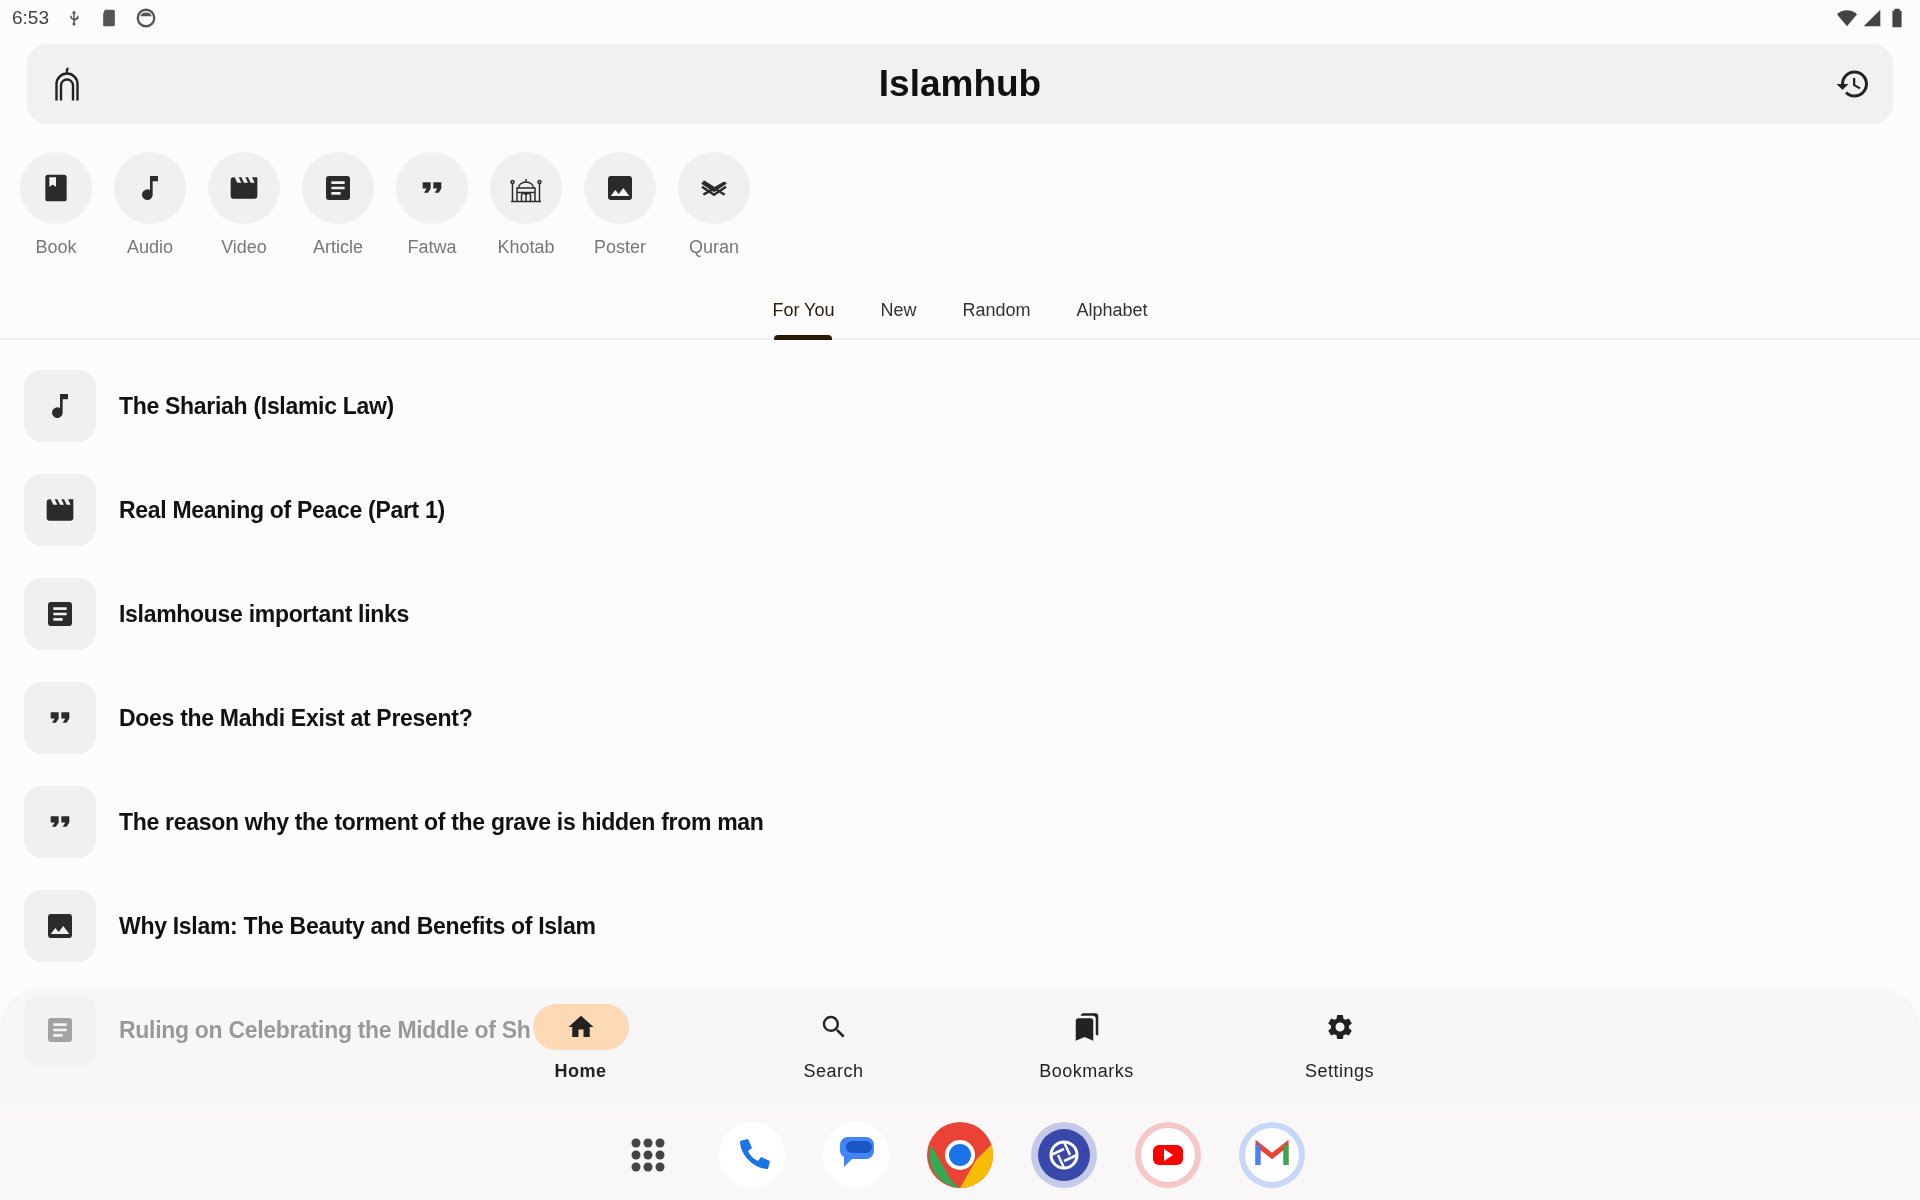 The height and width of the screenshot is (1200, 1920). What do you see at coordinates (441, 822) in the screenshot?
I see `item-title: The reason why the torment of the grave is hidden from man` at bounding box center [441, 822].